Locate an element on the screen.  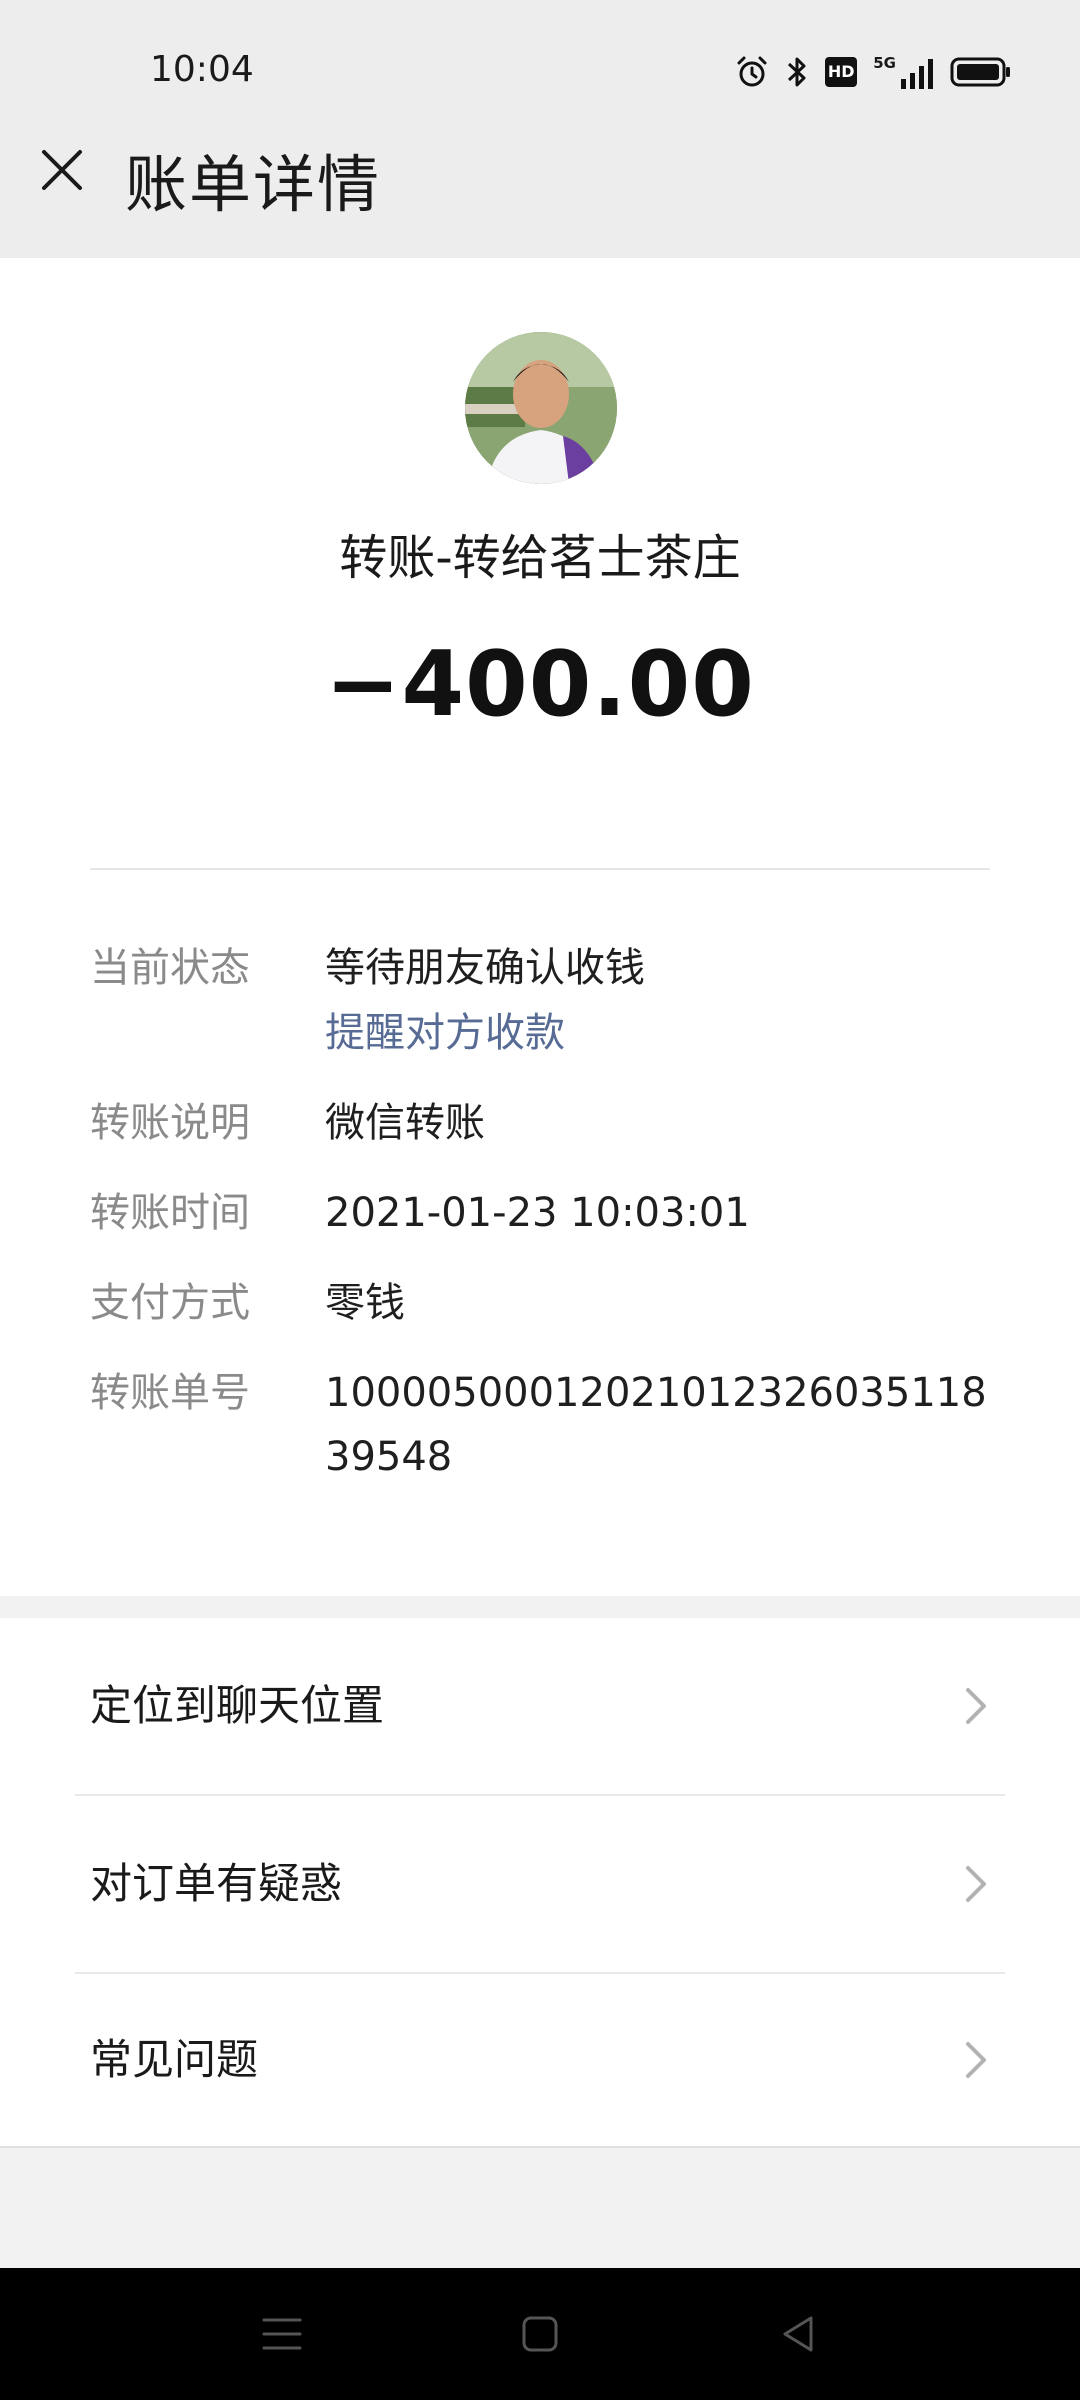
home-button is located at coordinates (540, 2334).